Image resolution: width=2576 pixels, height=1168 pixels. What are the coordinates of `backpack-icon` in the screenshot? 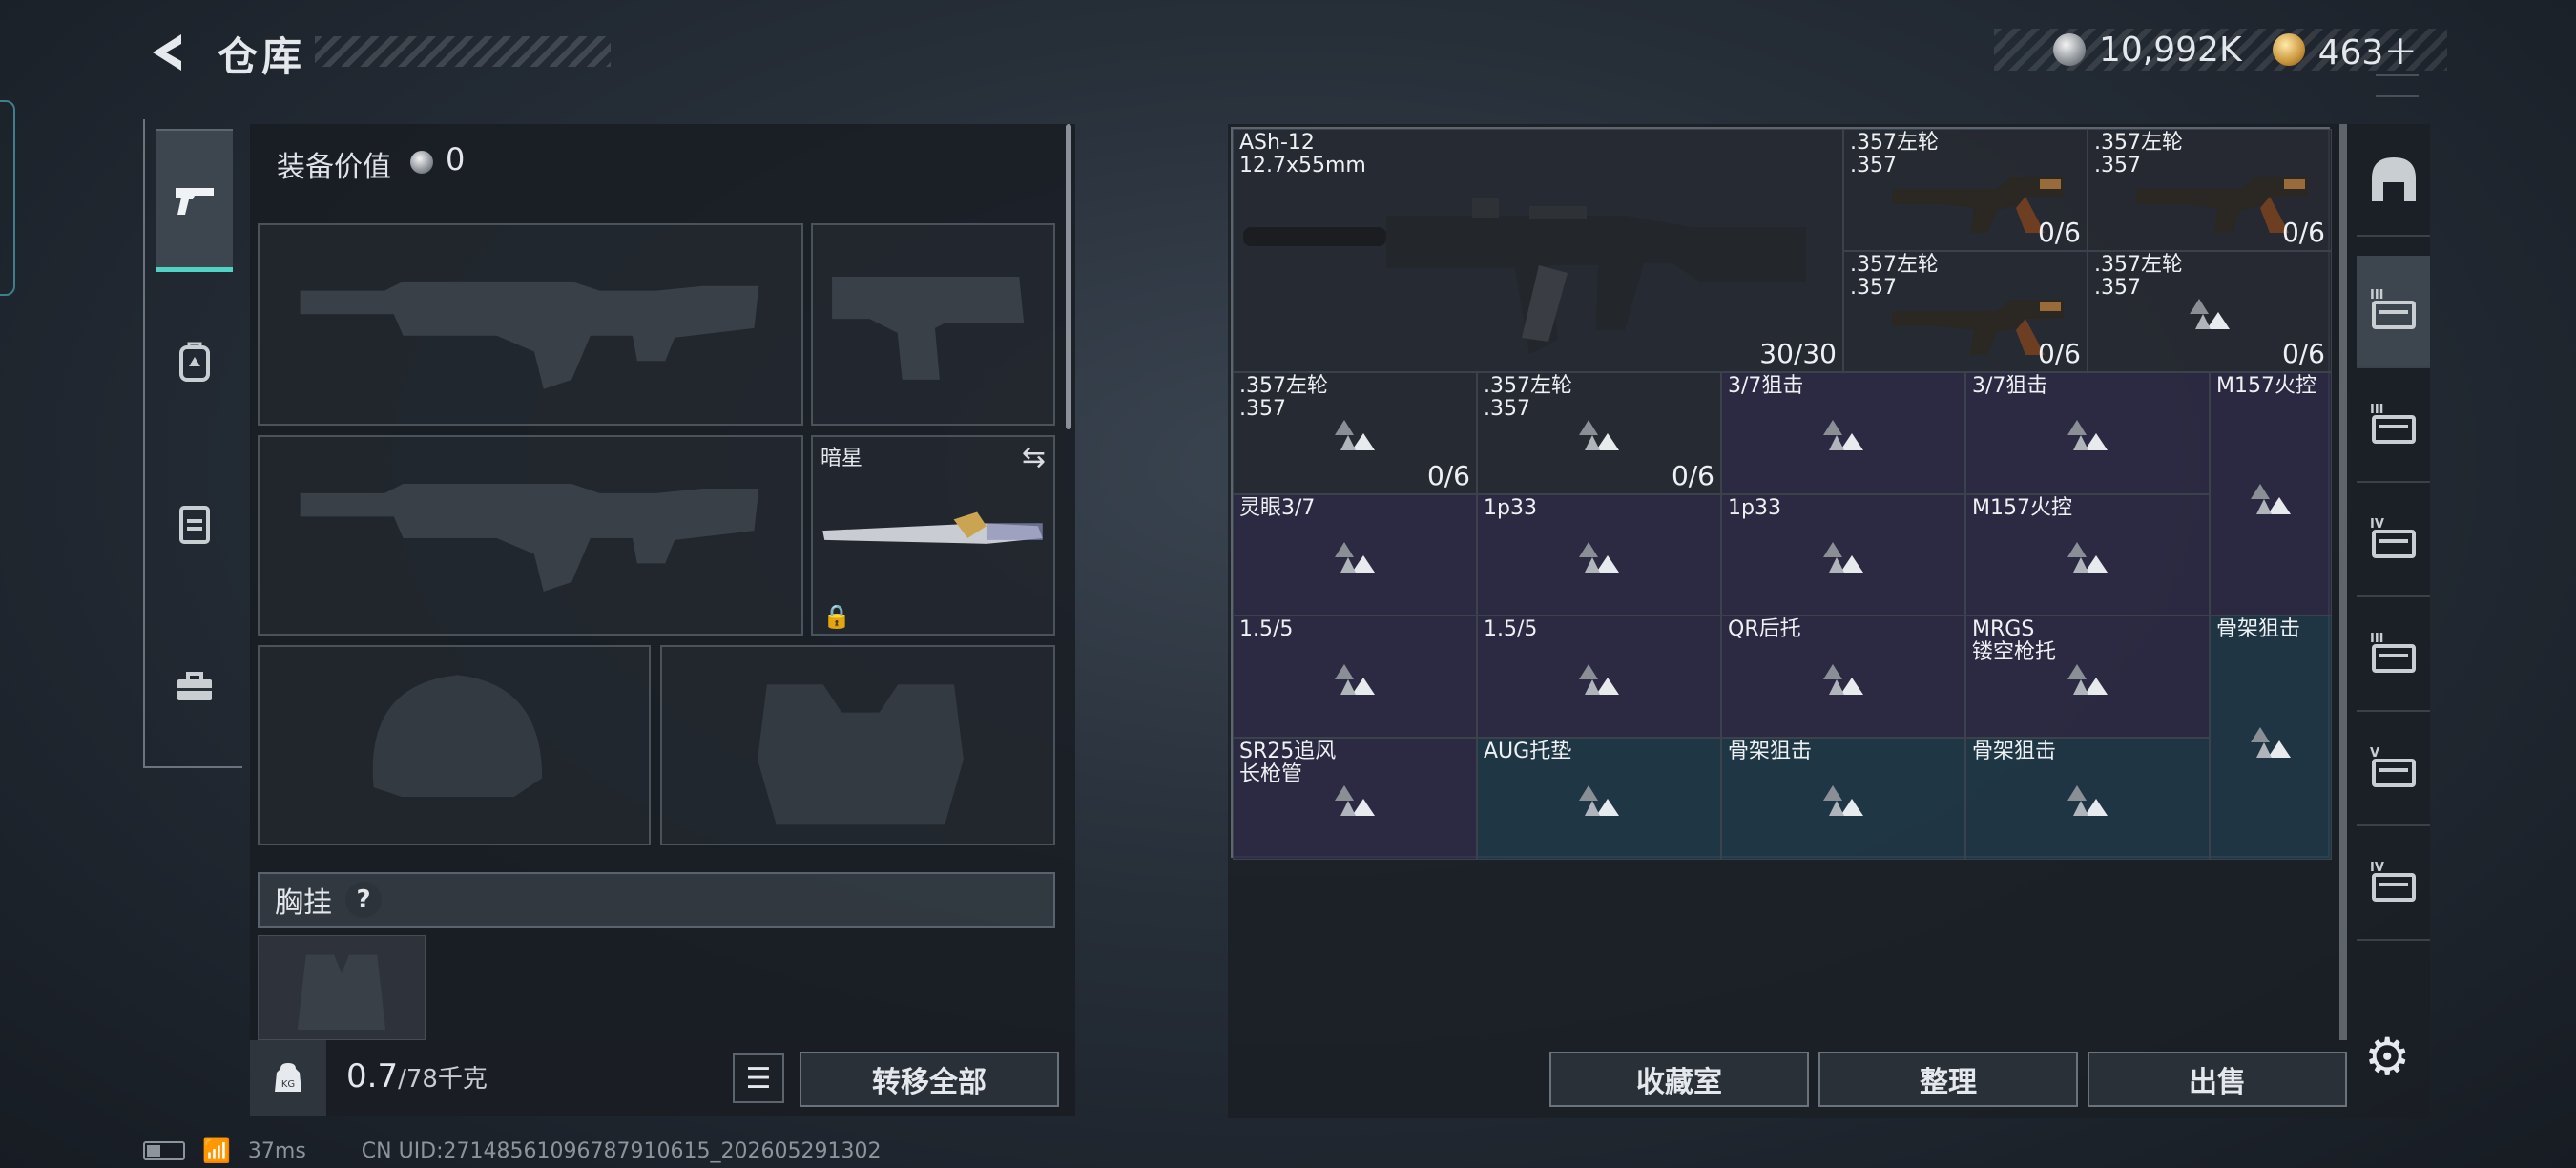 It's located at (194, 362).